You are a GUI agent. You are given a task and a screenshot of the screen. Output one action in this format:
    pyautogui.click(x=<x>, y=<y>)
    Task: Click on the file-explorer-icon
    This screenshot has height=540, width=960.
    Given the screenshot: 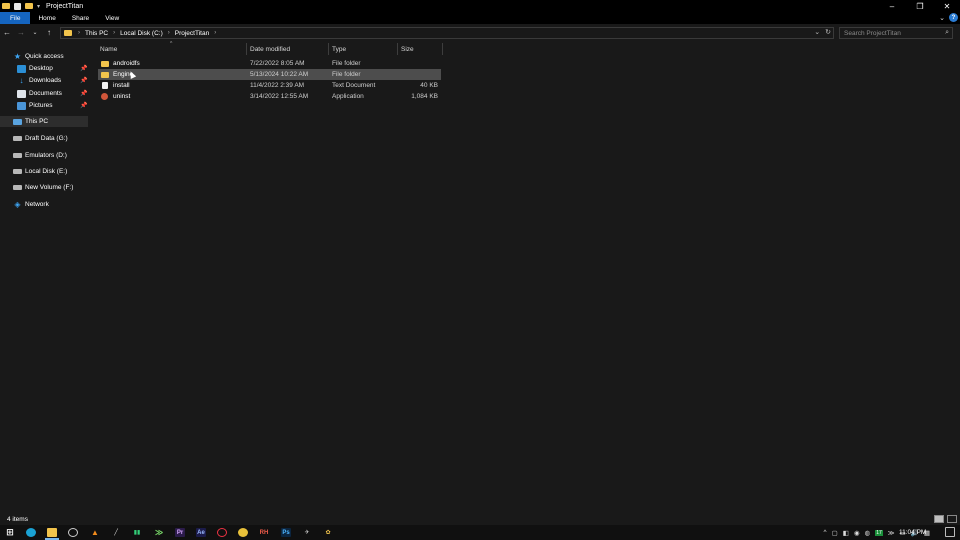 What is the action you would take?
    pyautogui.click(x=52, y=532)
    